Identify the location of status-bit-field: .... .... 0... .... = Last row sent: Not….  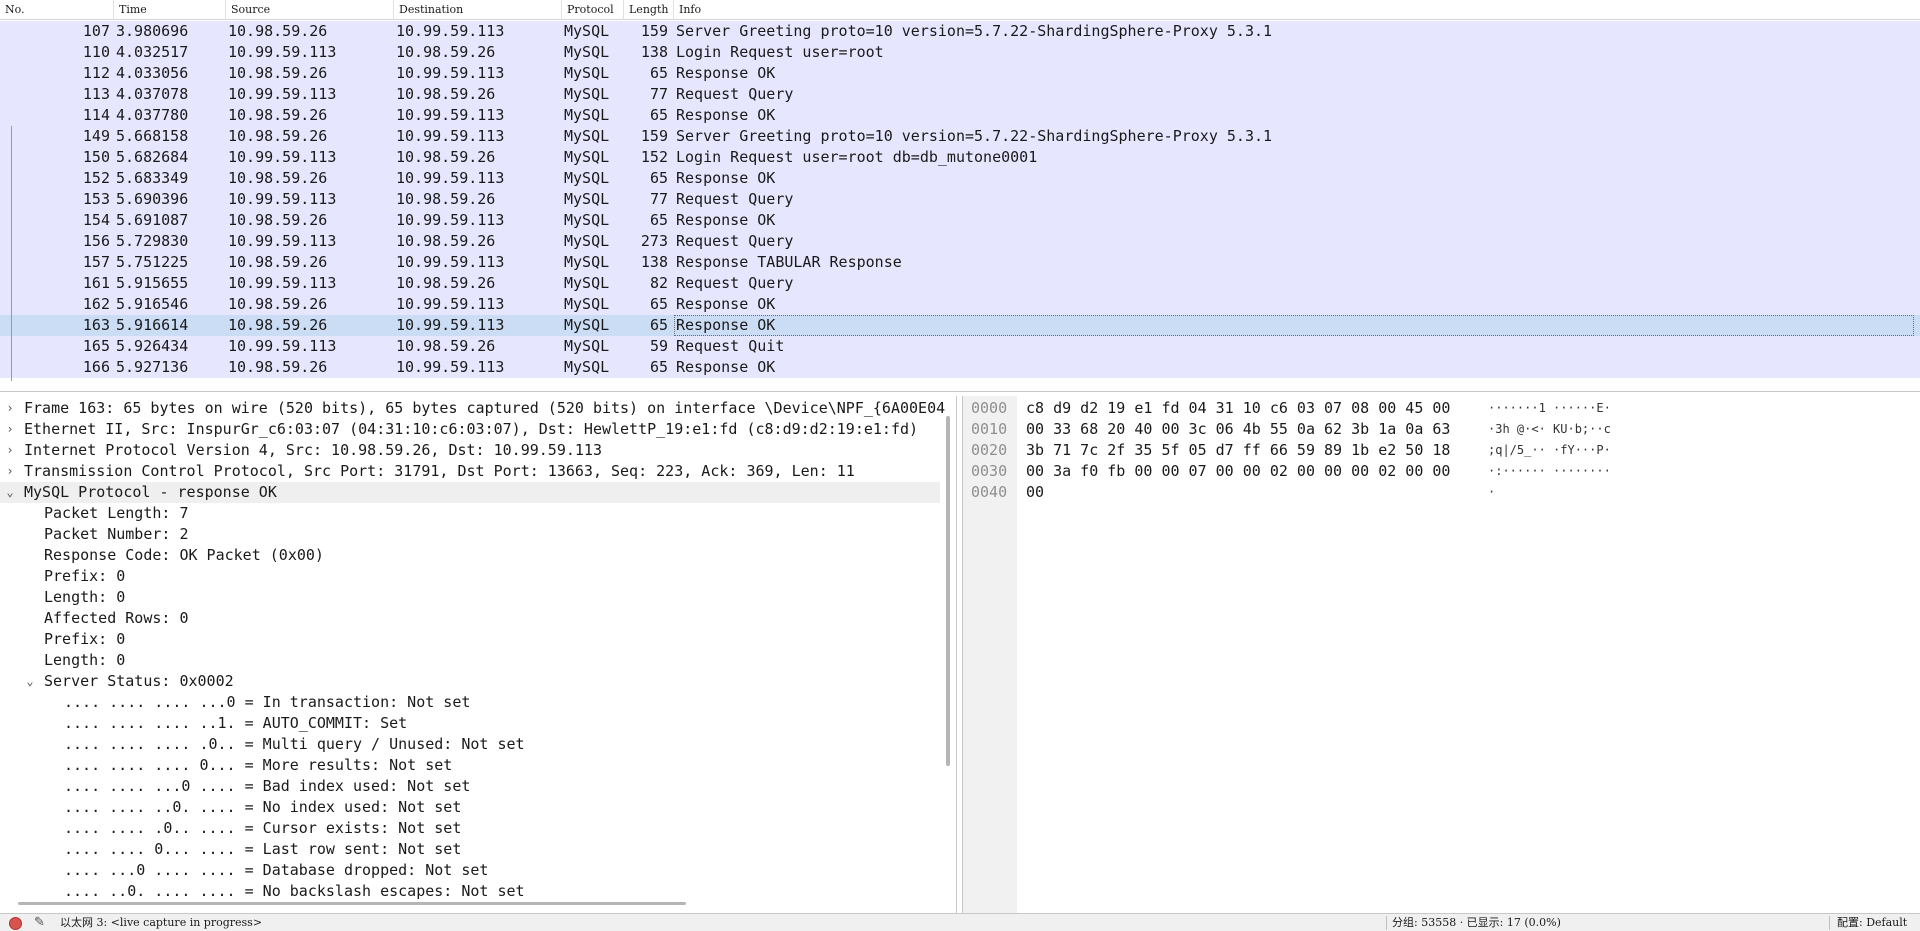
(470, 849).